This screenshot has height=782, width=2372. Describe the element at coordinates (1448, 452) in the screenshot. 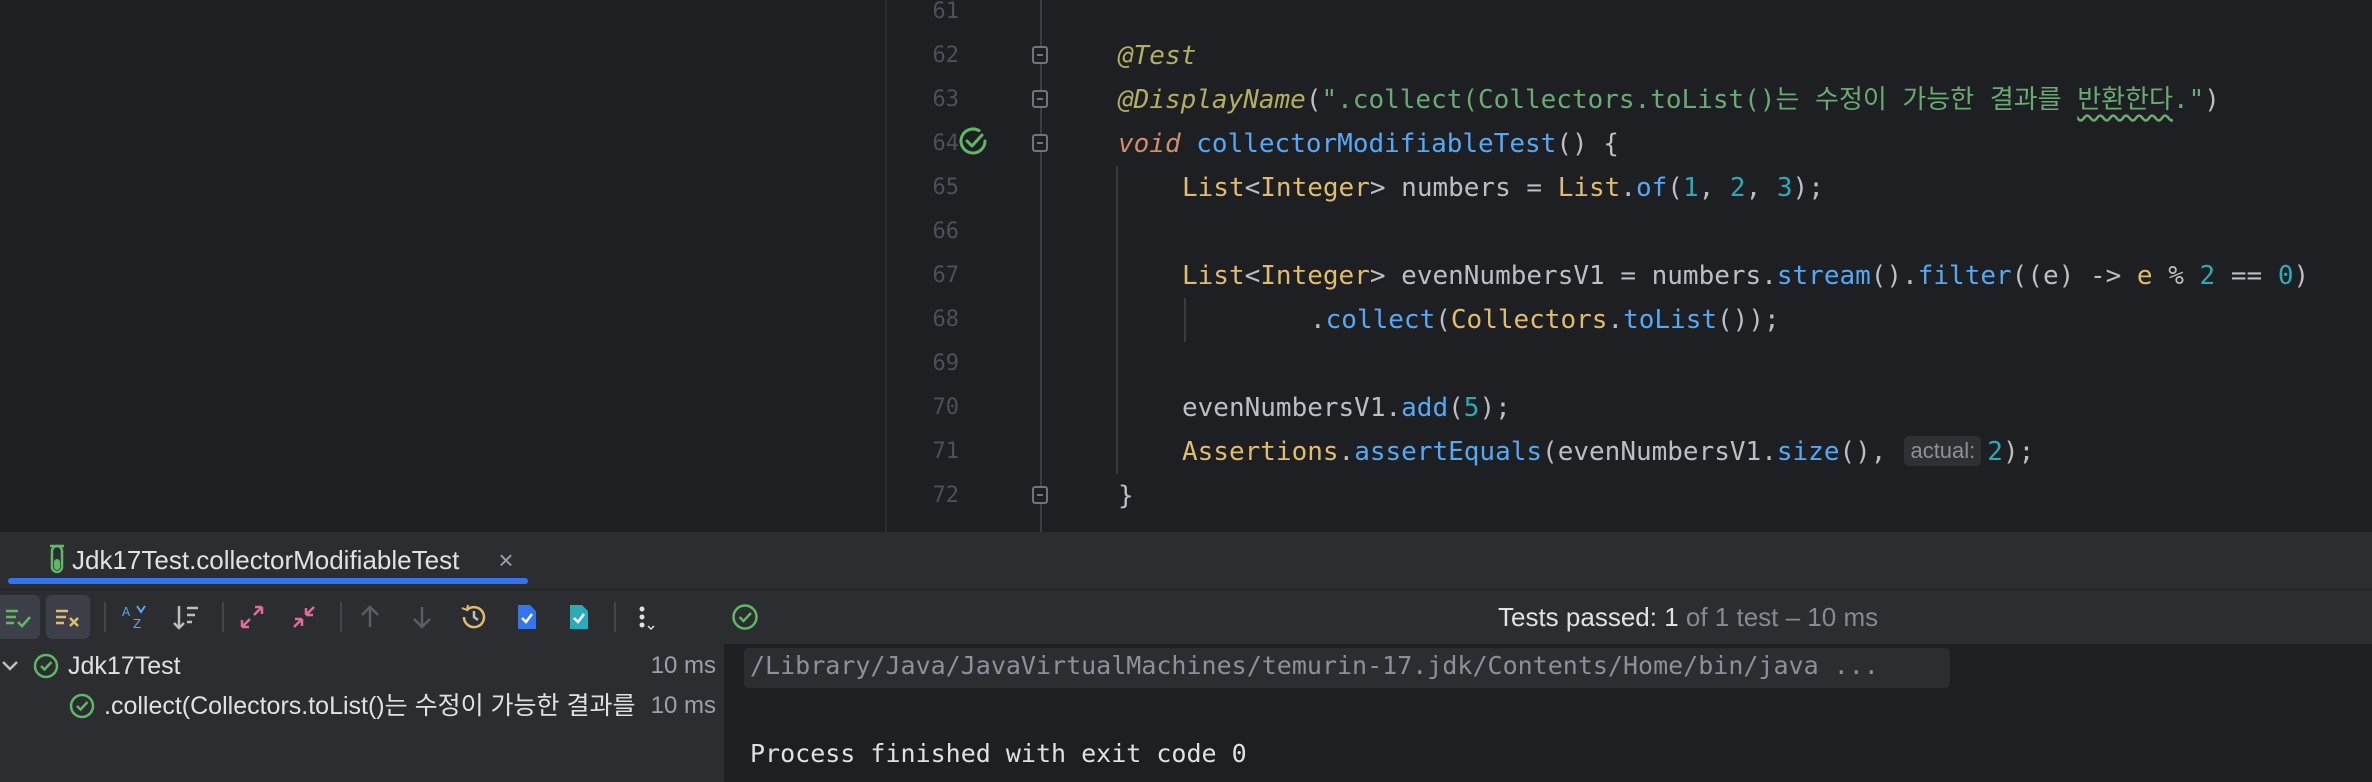

I see `method-call: assertEquals` at that location.